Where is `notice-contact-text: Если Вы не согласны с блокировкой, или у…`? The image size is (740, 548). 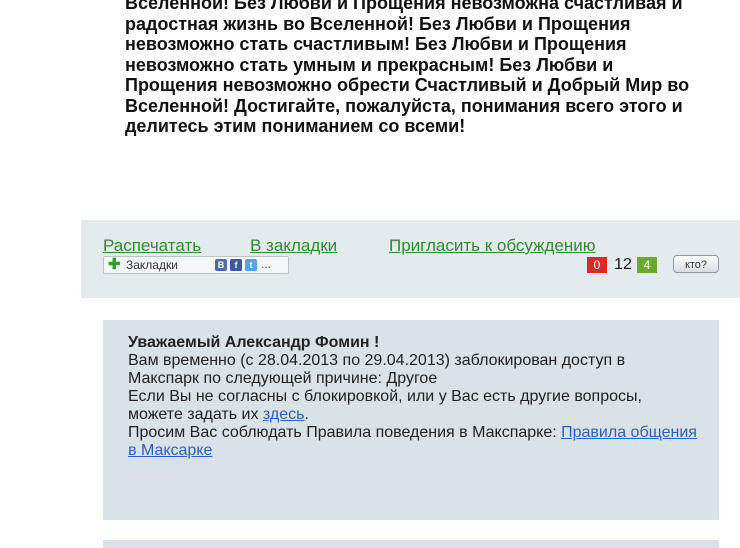
notice-contact-text: Если Вы не согласны с блокировкой, или у… is located at coordinates (385, 405).